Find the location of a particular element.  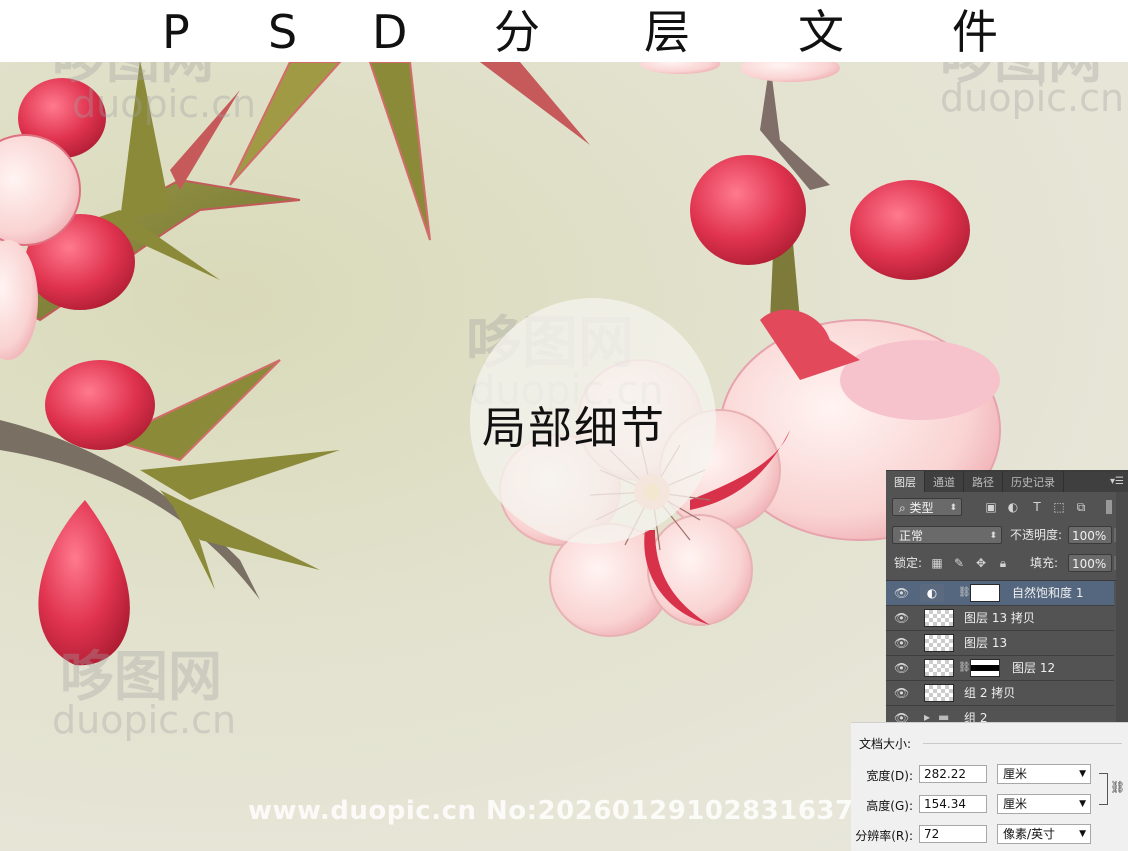

resolution-unit-select: 像素/英寸 ▼ is located at coordinates (1044, 834).